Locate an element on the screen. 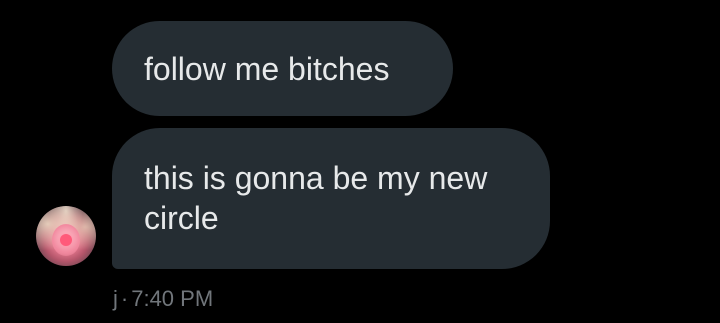 This screenshot has height=323, width=720. avatar is located at coordinates (66, 236).